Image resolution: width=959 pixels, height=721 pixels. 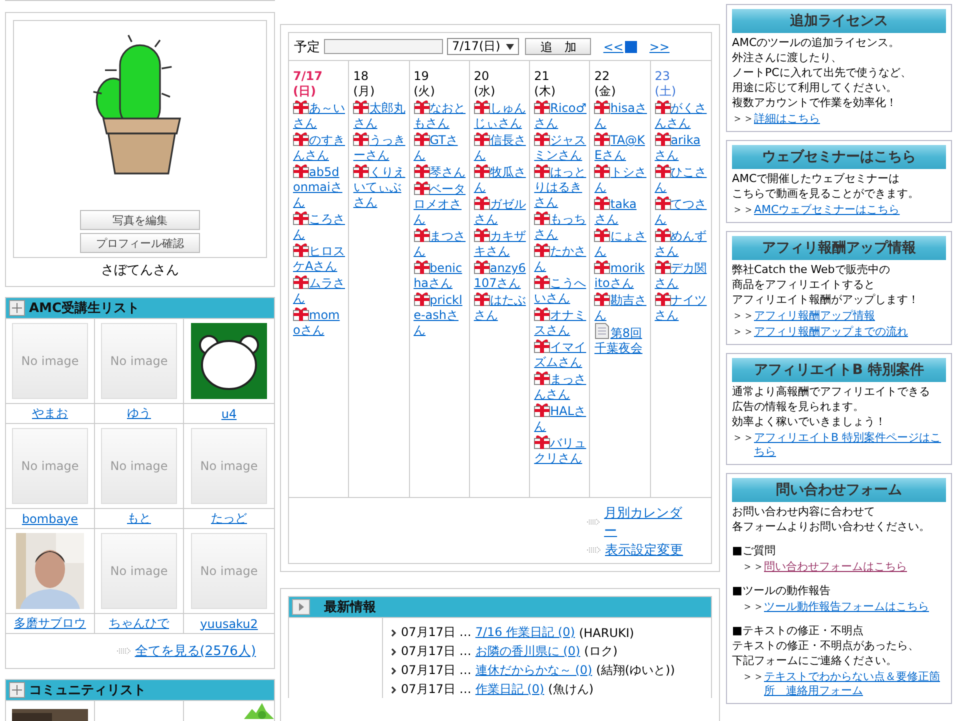 What do you see at coordinates (666, 84) in the screenshot?
I see `day-header: 23 (土)` at bounding box center [666, 84].